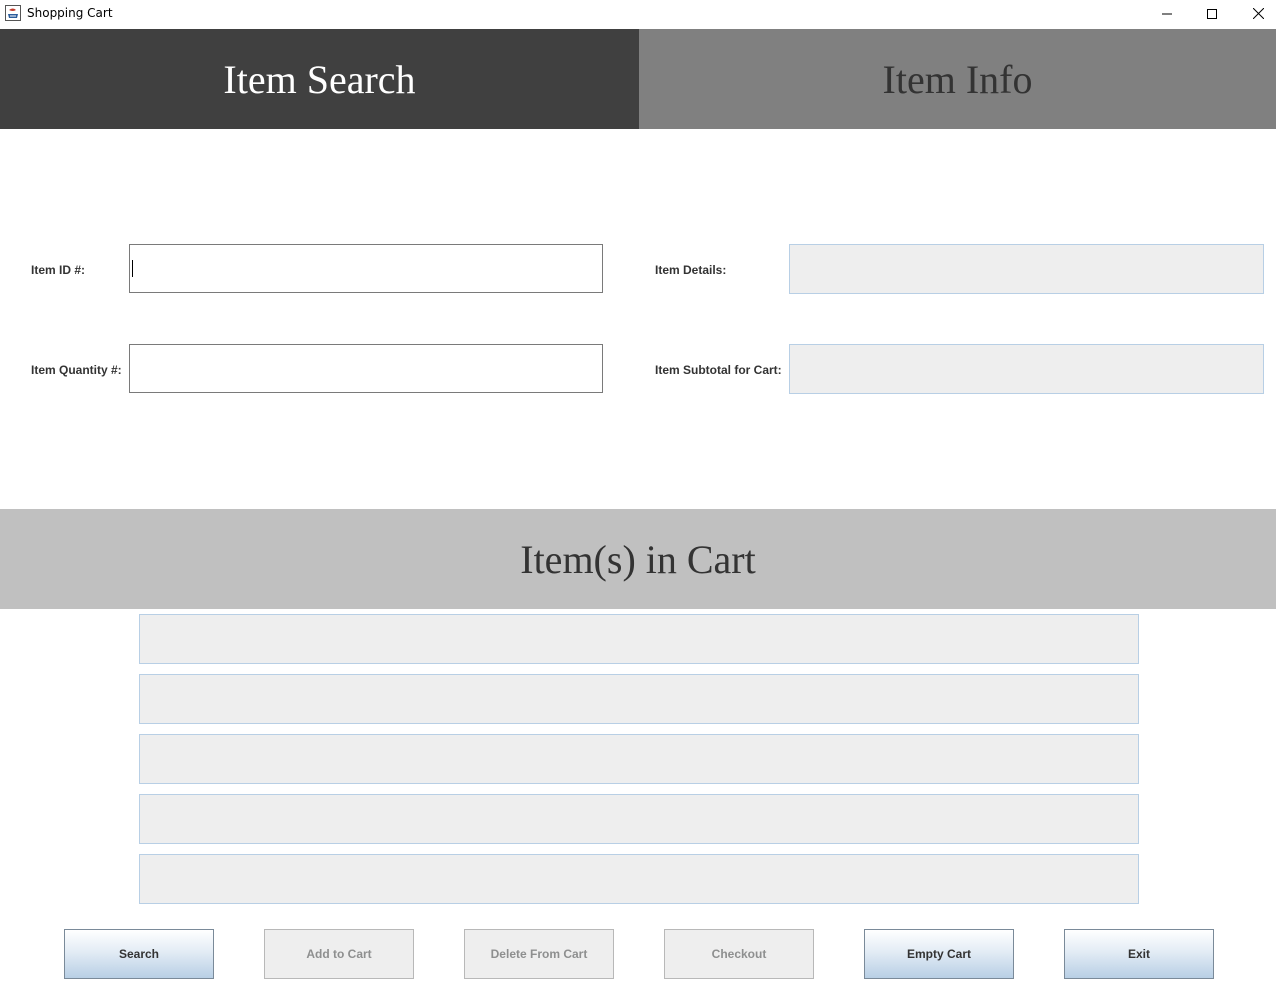 Image resolution: width=1276 pixels, height=990 pixels. Describe the element at coordinates (1026, 269) in the screenshot. I see `item-details-field` at that location.